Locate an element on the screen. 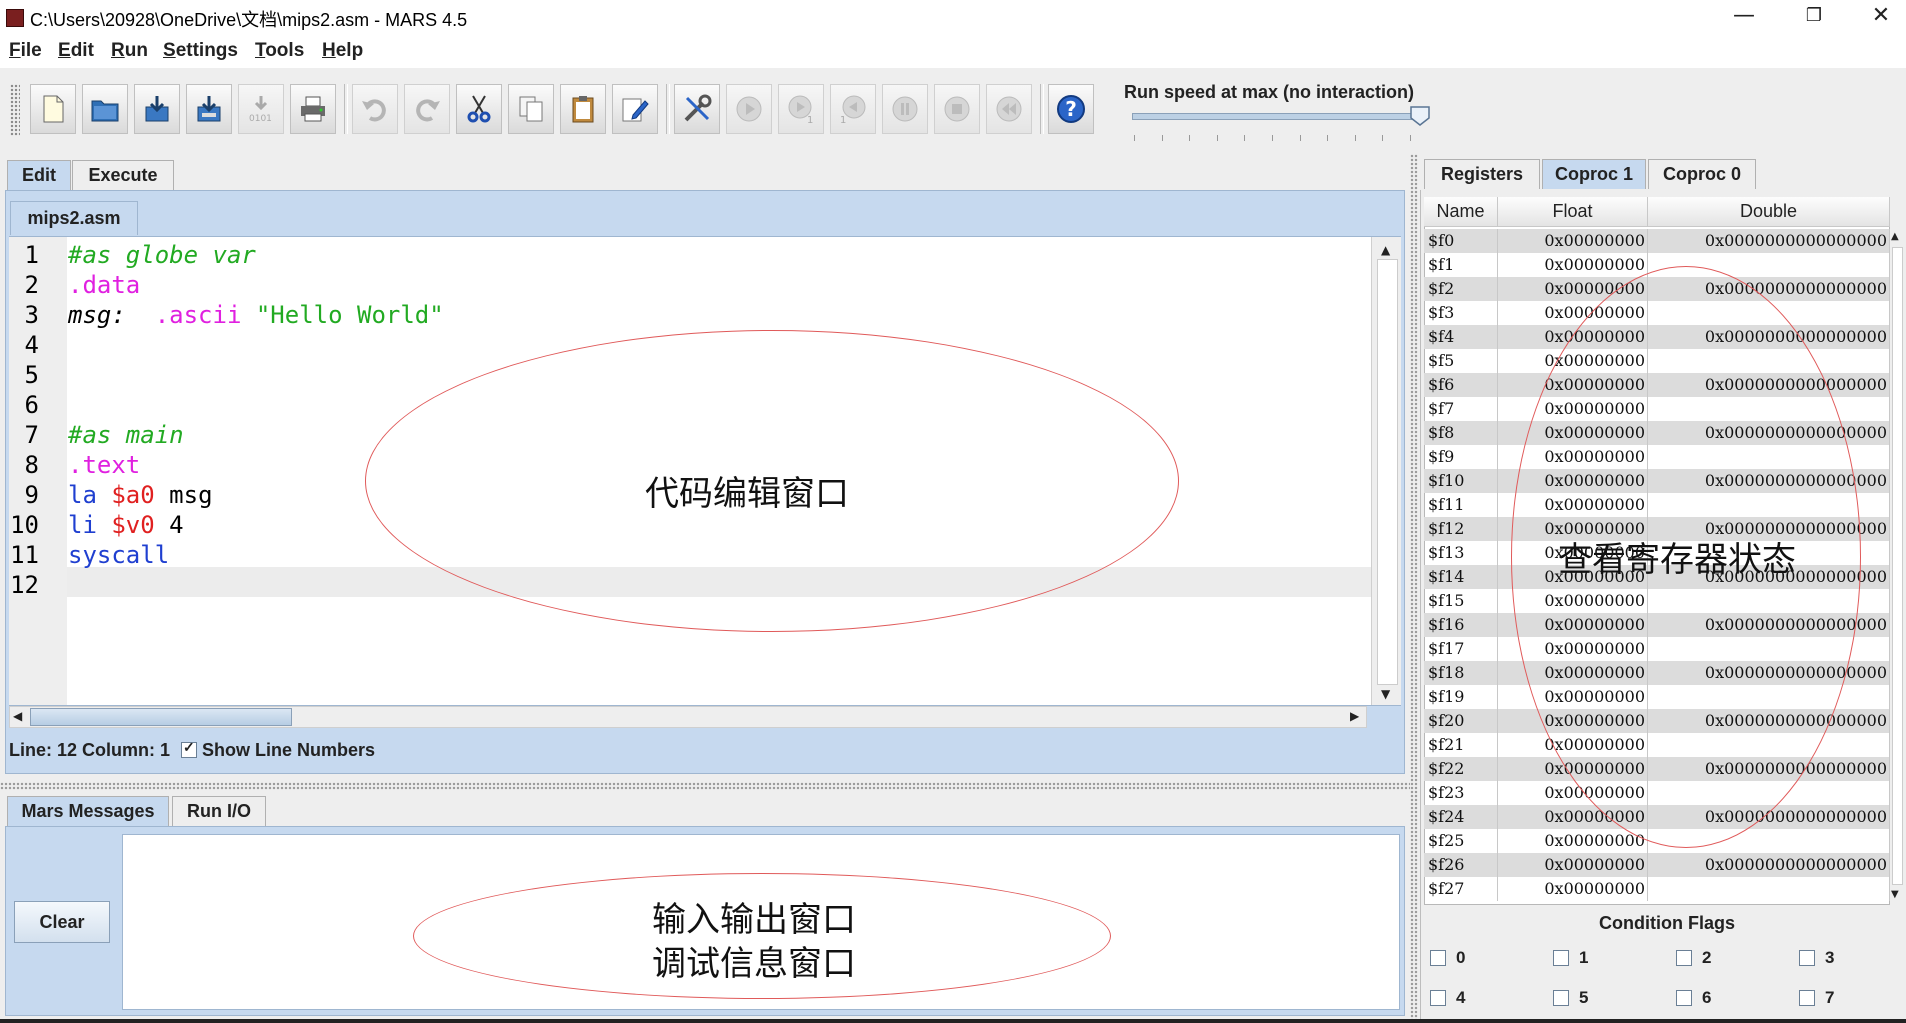  copy-button is located at coordinates (531, 109).